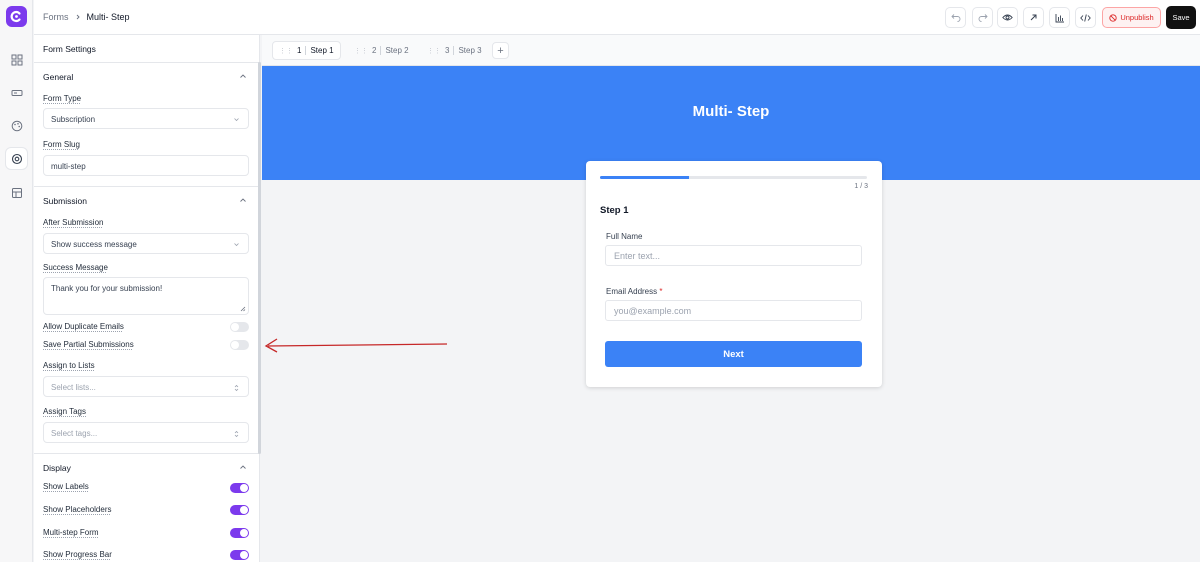 Image resolution: width=1200 pixels, height=562 pixels. What do you see at coordinates (322, 50) in the screenshot?
I see `tab-label: Step 1` at bounding box center [322, 50].